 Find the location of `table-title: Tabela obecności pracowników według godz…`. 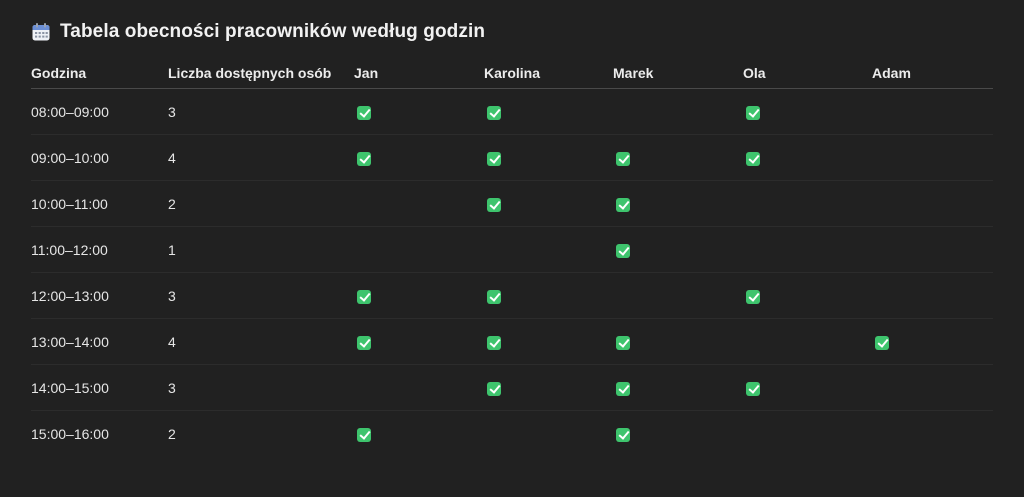

table-title: Tabela obecności pracowników według godz… is located at coordinates (273, 31).